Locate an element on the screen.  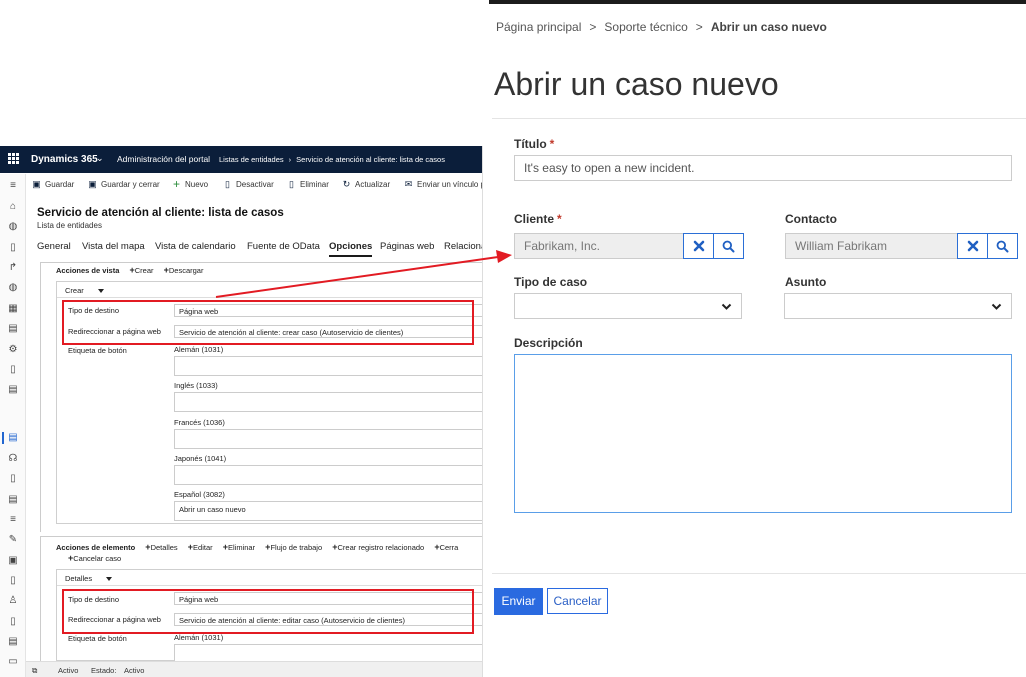
settings-icon: ⚙ is located at coordinates (13, 350).